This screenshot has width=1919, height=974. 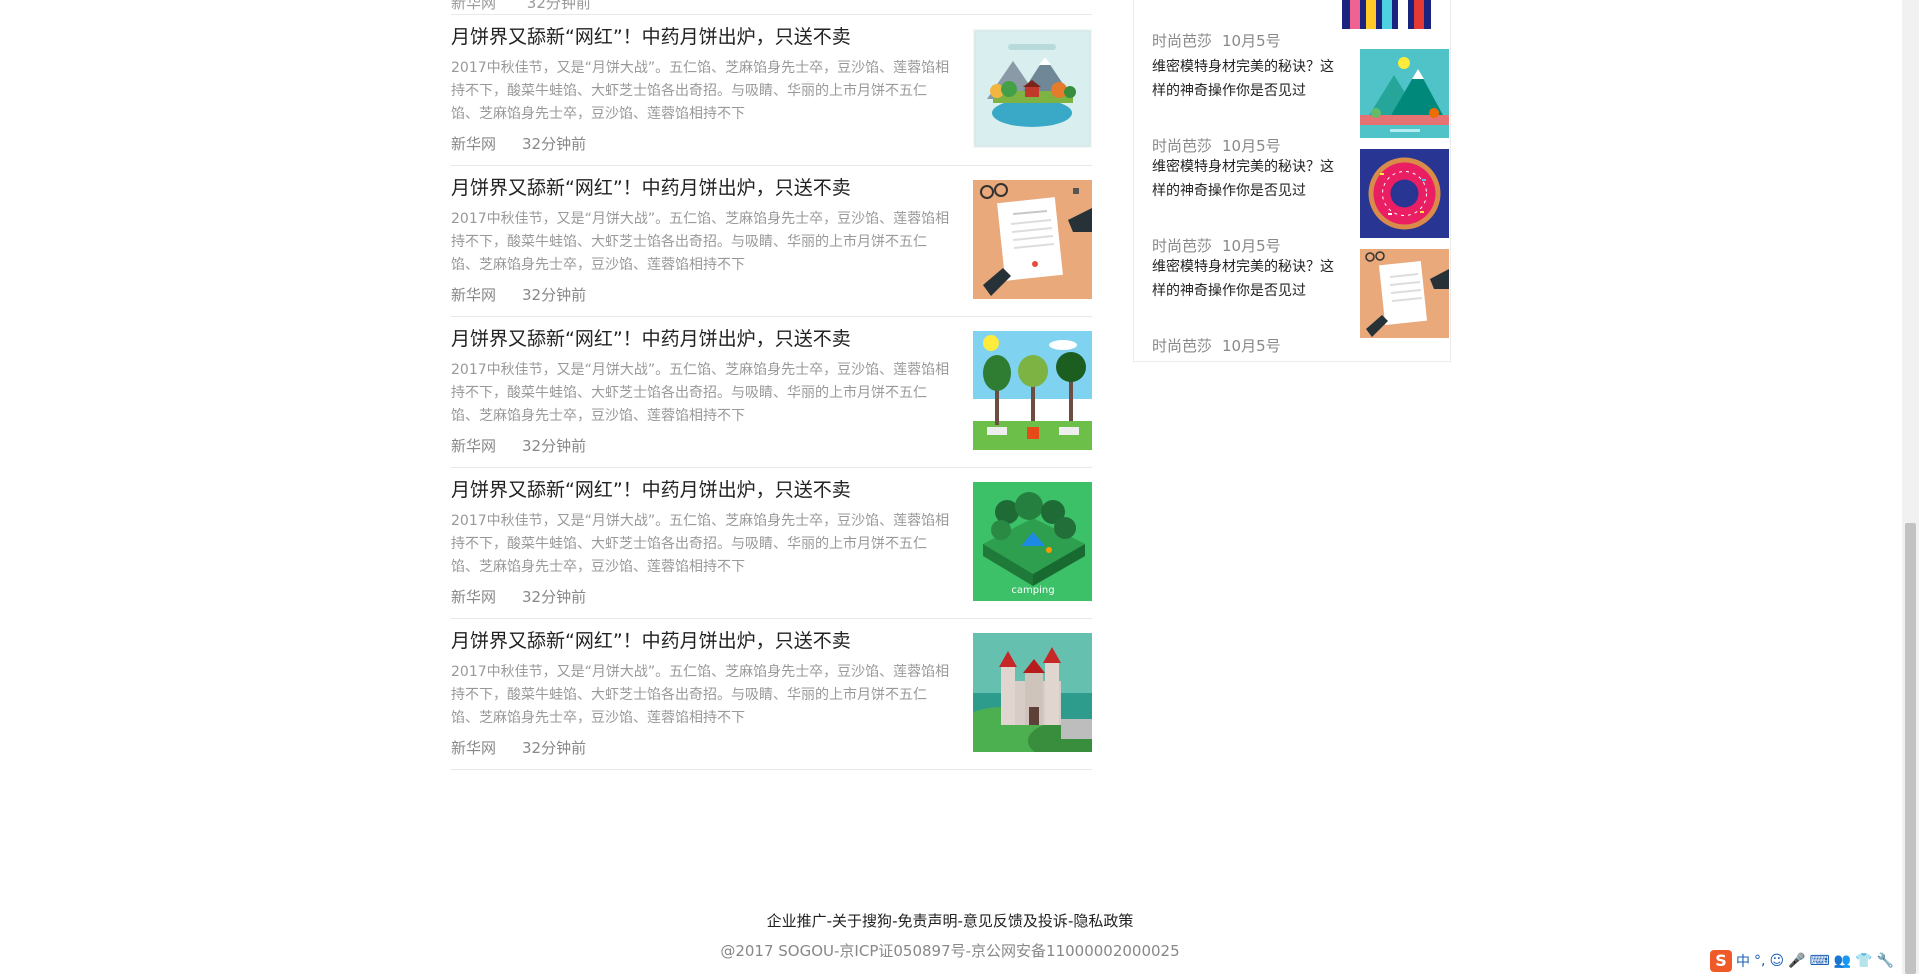 What do you see at coordinates (1721, 961) in the screenshot?
I see `sogou-ime-logo-icon: S` at bounding box center [1721, 961].